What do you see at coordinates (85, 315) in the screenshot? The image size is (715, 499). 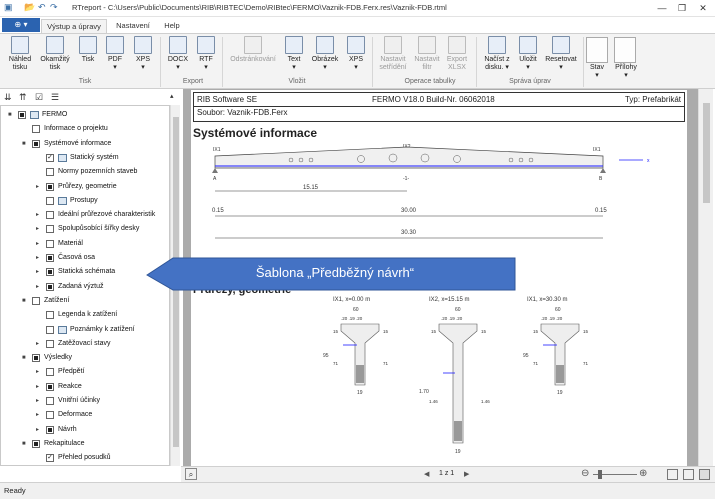 I see `tree-item: Legenda k zatížení` at bounding box center [85, 315].